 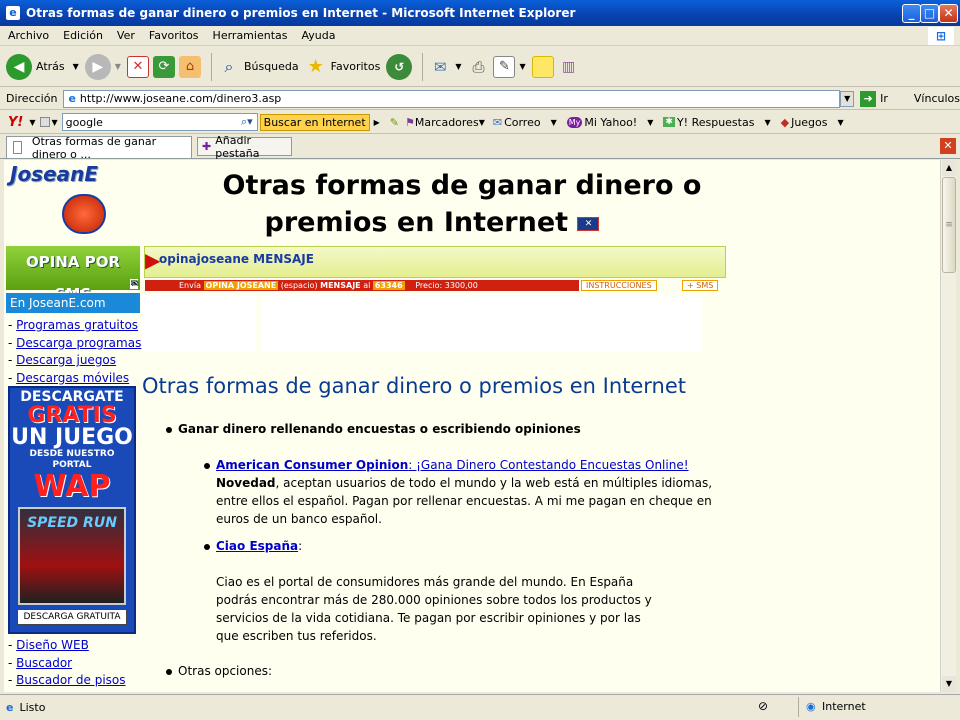 I want to click on go-button: ➜ Ir, so click(x=874, y=98).